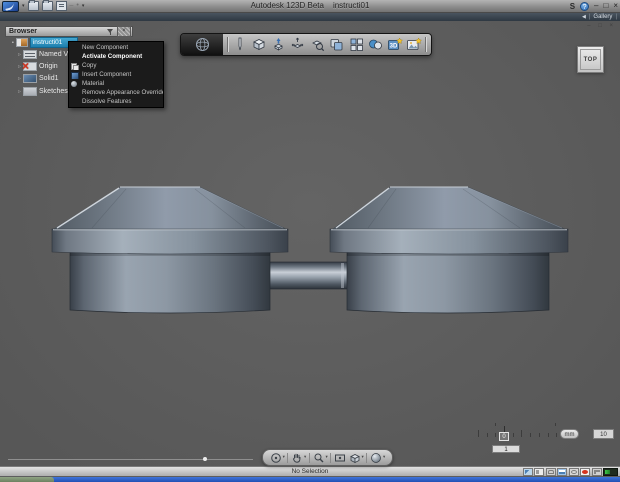  What do you see at coordinates (21, 42) in the screenshot?
I see `component-icon` at bounding box center [21, 42].